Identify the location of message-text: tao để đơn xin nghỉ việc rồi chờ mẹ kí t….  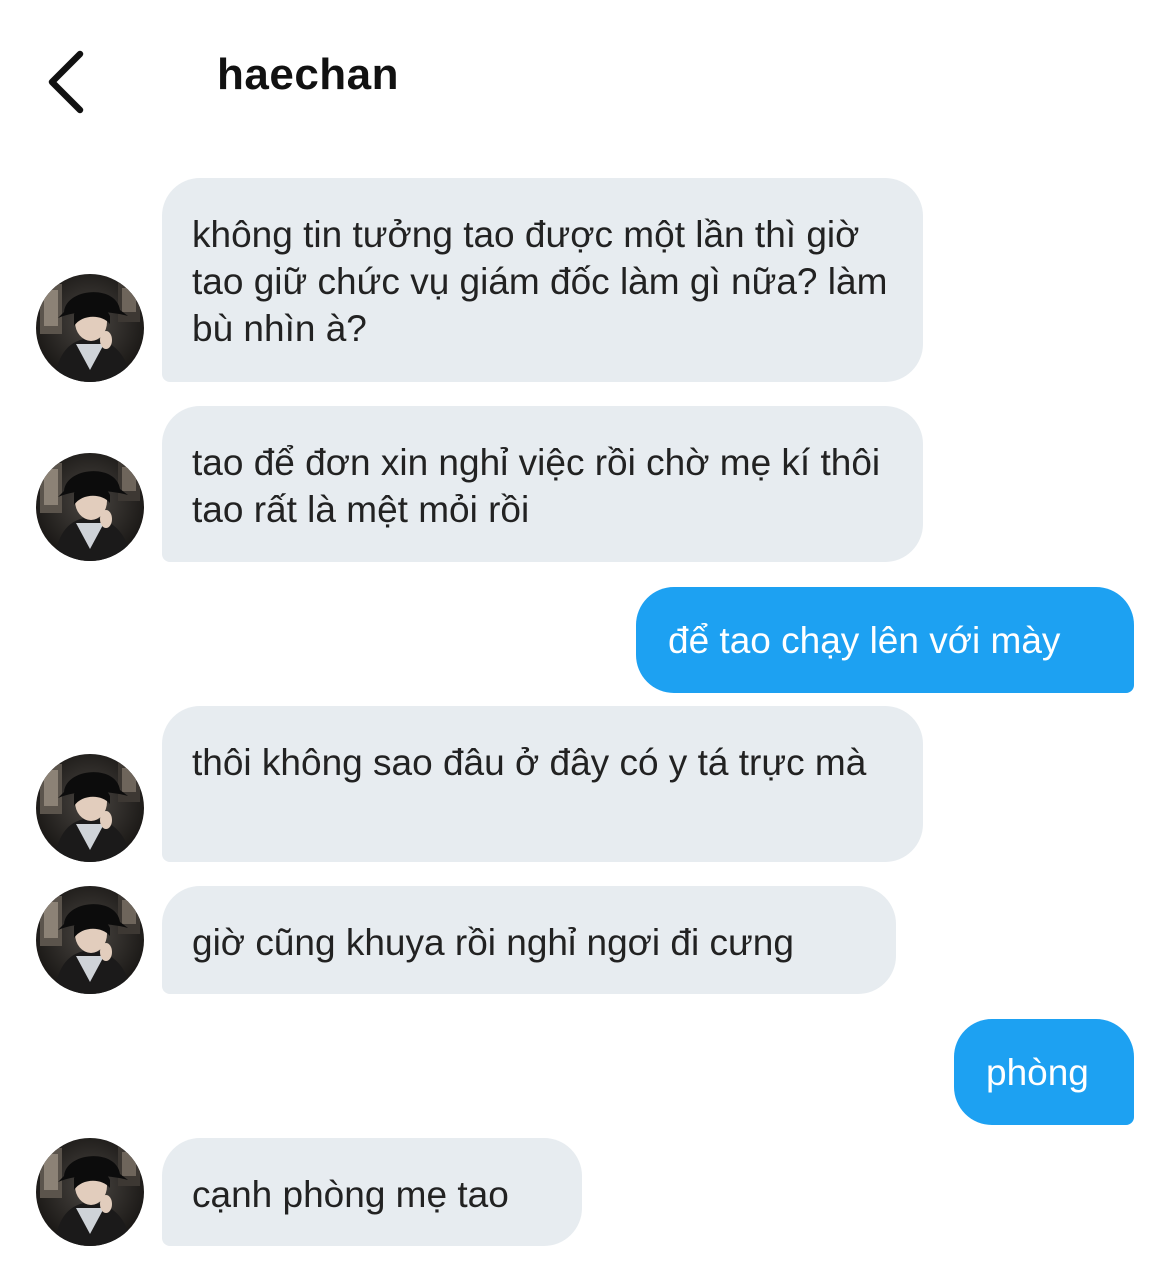
(536, 486).